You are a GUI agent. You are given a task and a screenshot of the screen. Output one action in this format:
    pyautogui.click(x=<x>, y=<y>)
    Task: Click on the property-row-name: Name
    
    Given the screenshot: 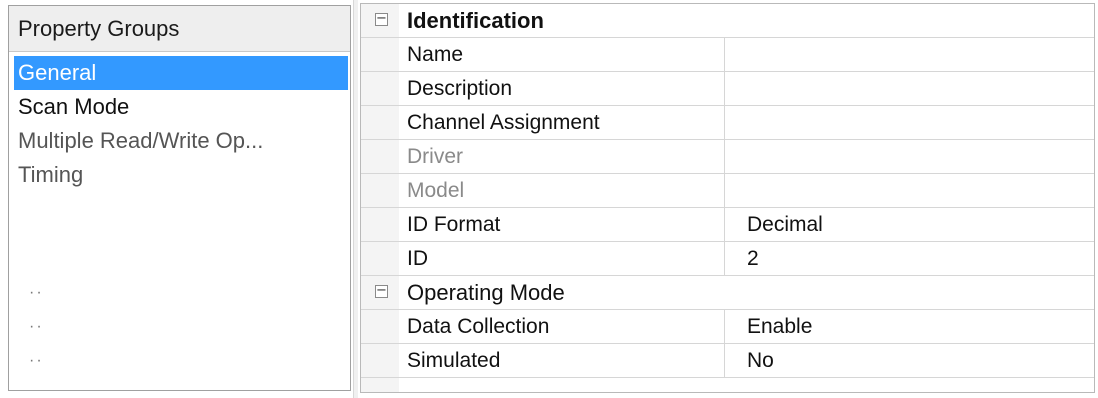 What is the action you would take?
    pyautogui.click(x=727, y=55)
    